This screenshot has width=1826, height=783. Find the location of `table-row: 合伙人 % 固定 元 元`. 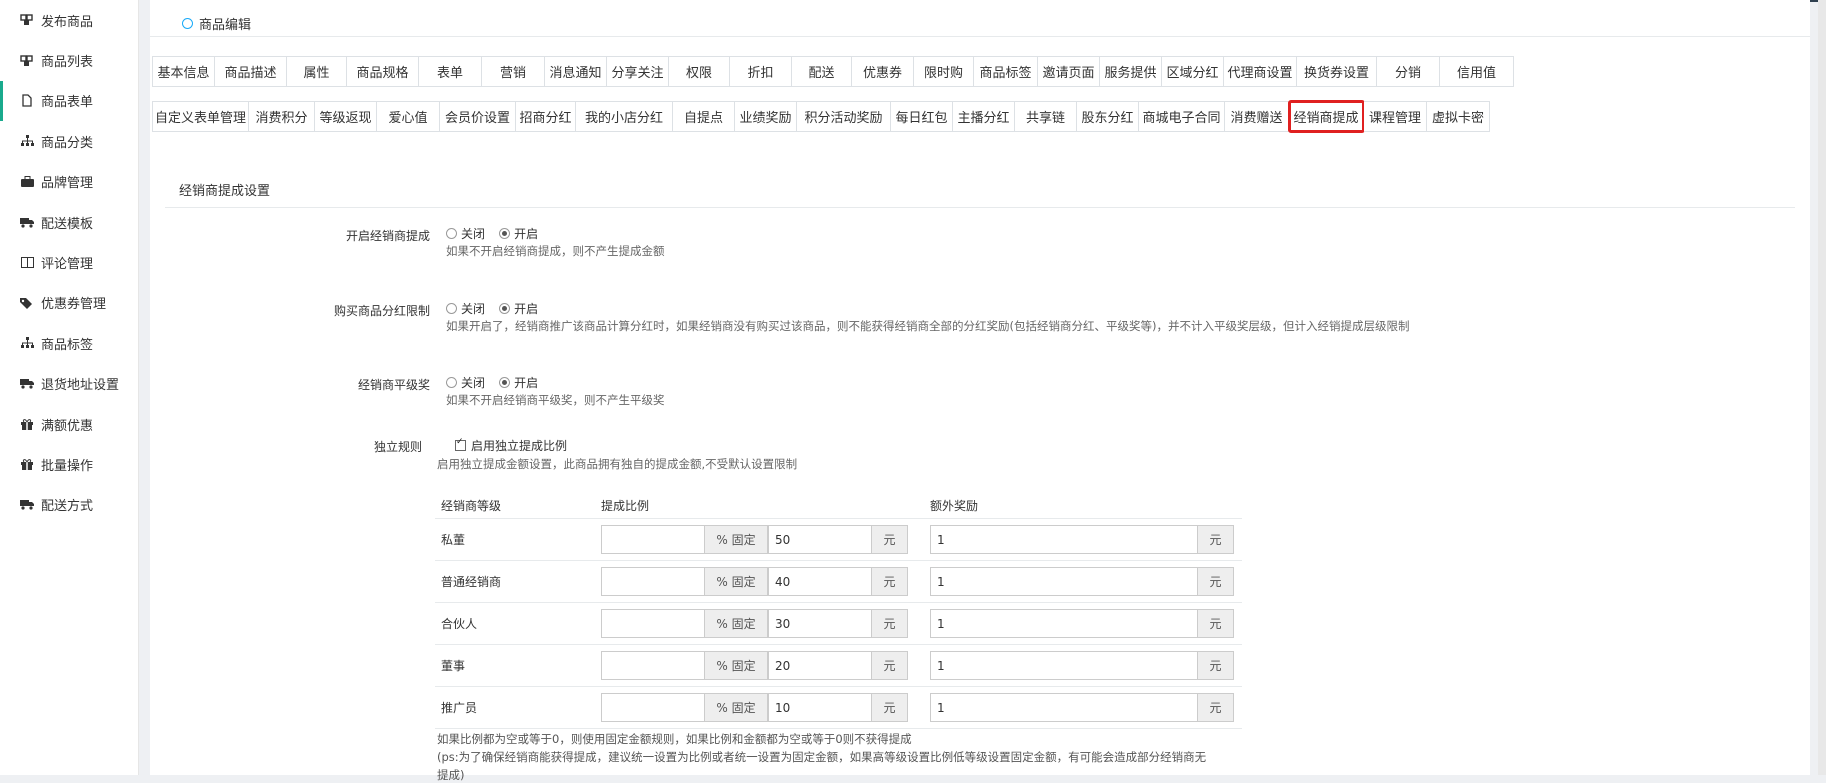

table-row: 合伙人 % 固定 元 元 is located at coordinates (838, 623).